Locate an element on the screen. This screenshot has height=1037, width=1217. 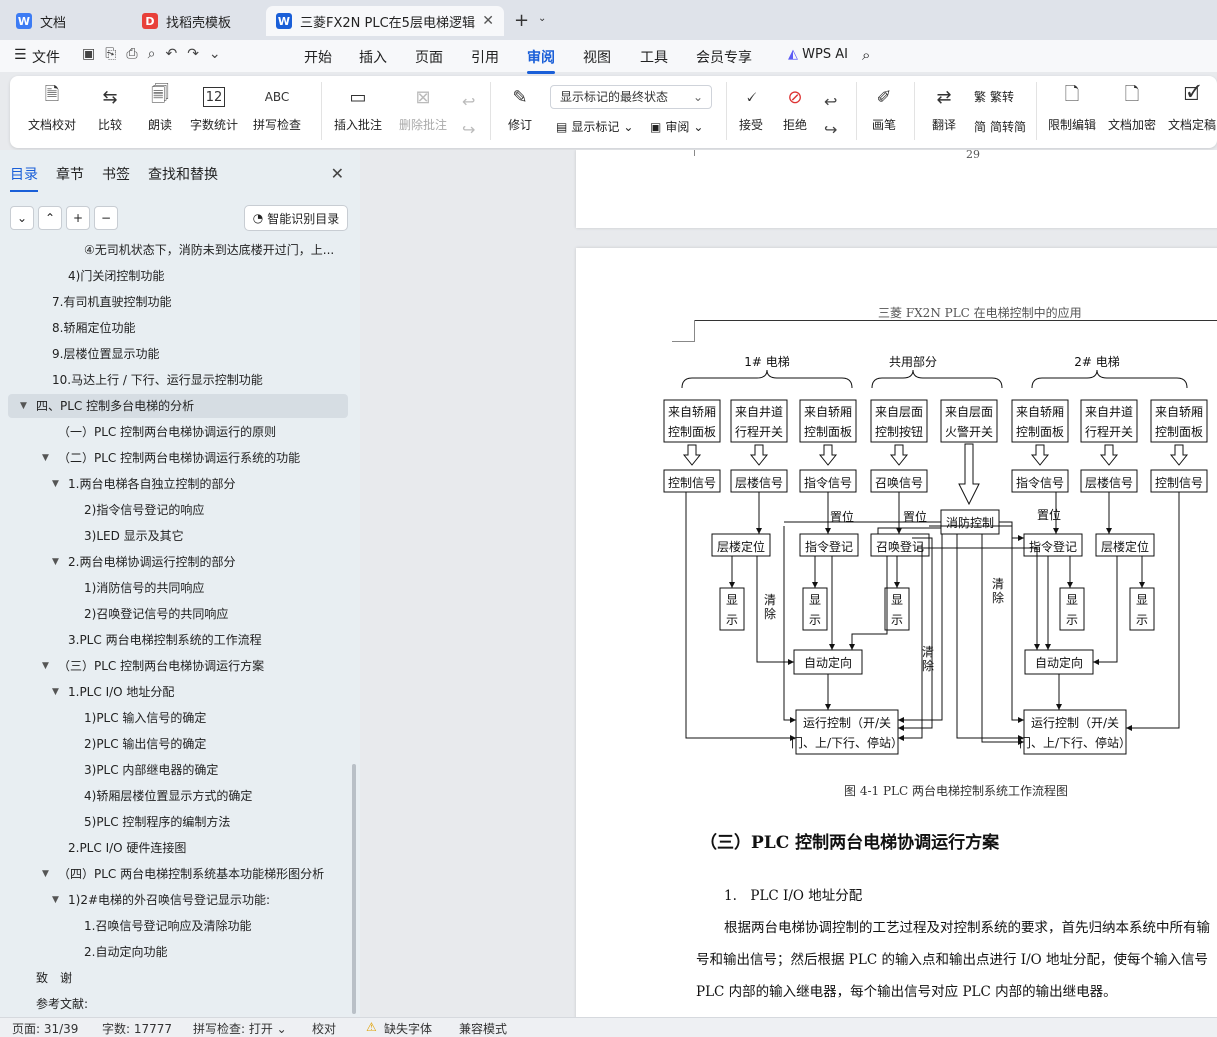
missing-font-status: 缺失字体 is located at coordinates (408, 1028).